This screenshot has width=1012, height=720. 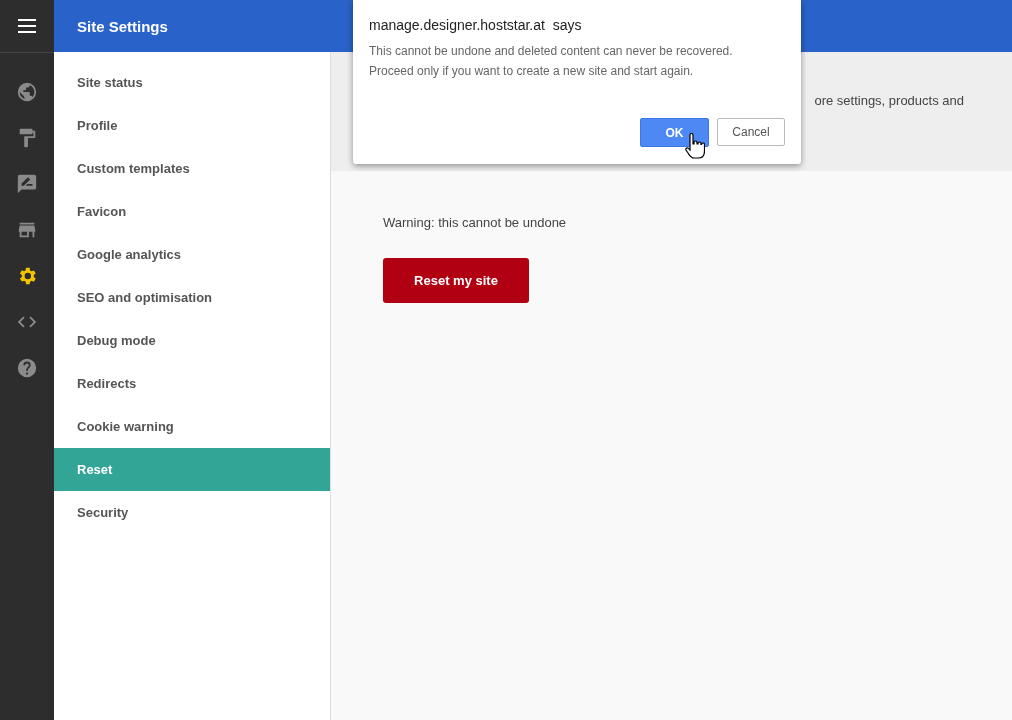 I want to click on nav-item: Google analytics, so click(x=192, y=254).